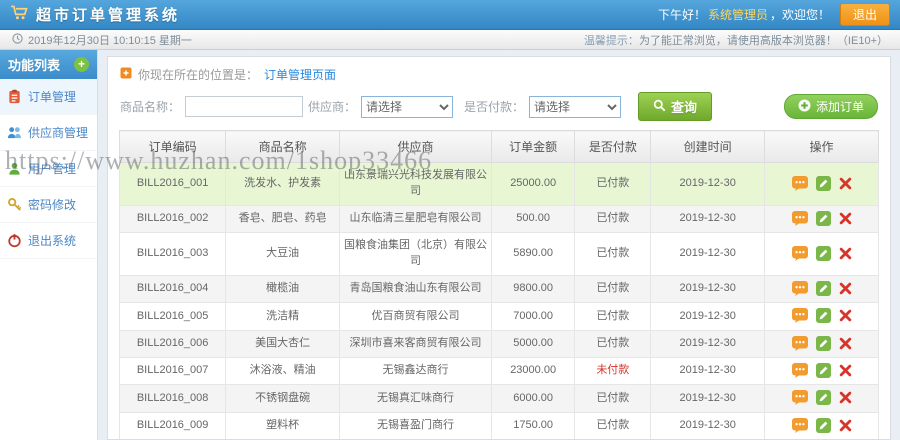  I want to click on breadcrumb-current: 订单管理页面, so click(300, 75).